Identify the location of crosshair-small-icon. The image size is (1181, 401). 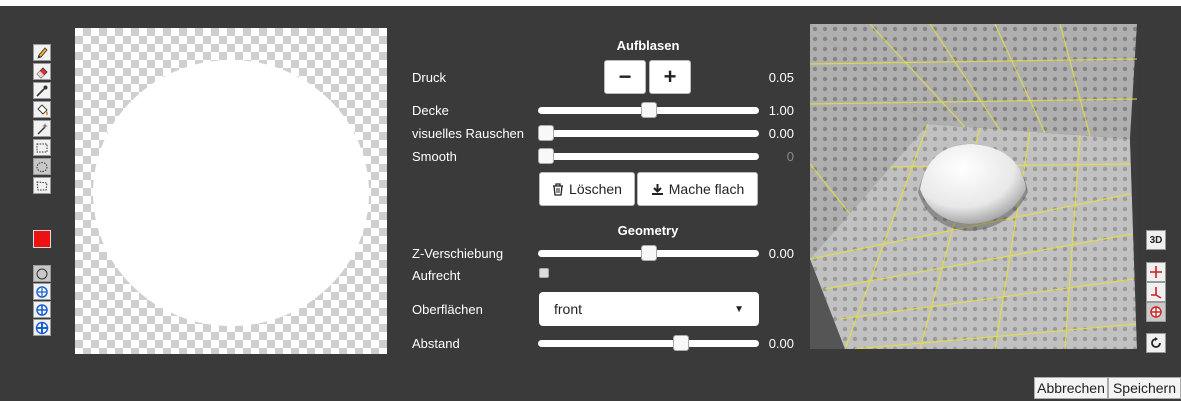
(42, 291).